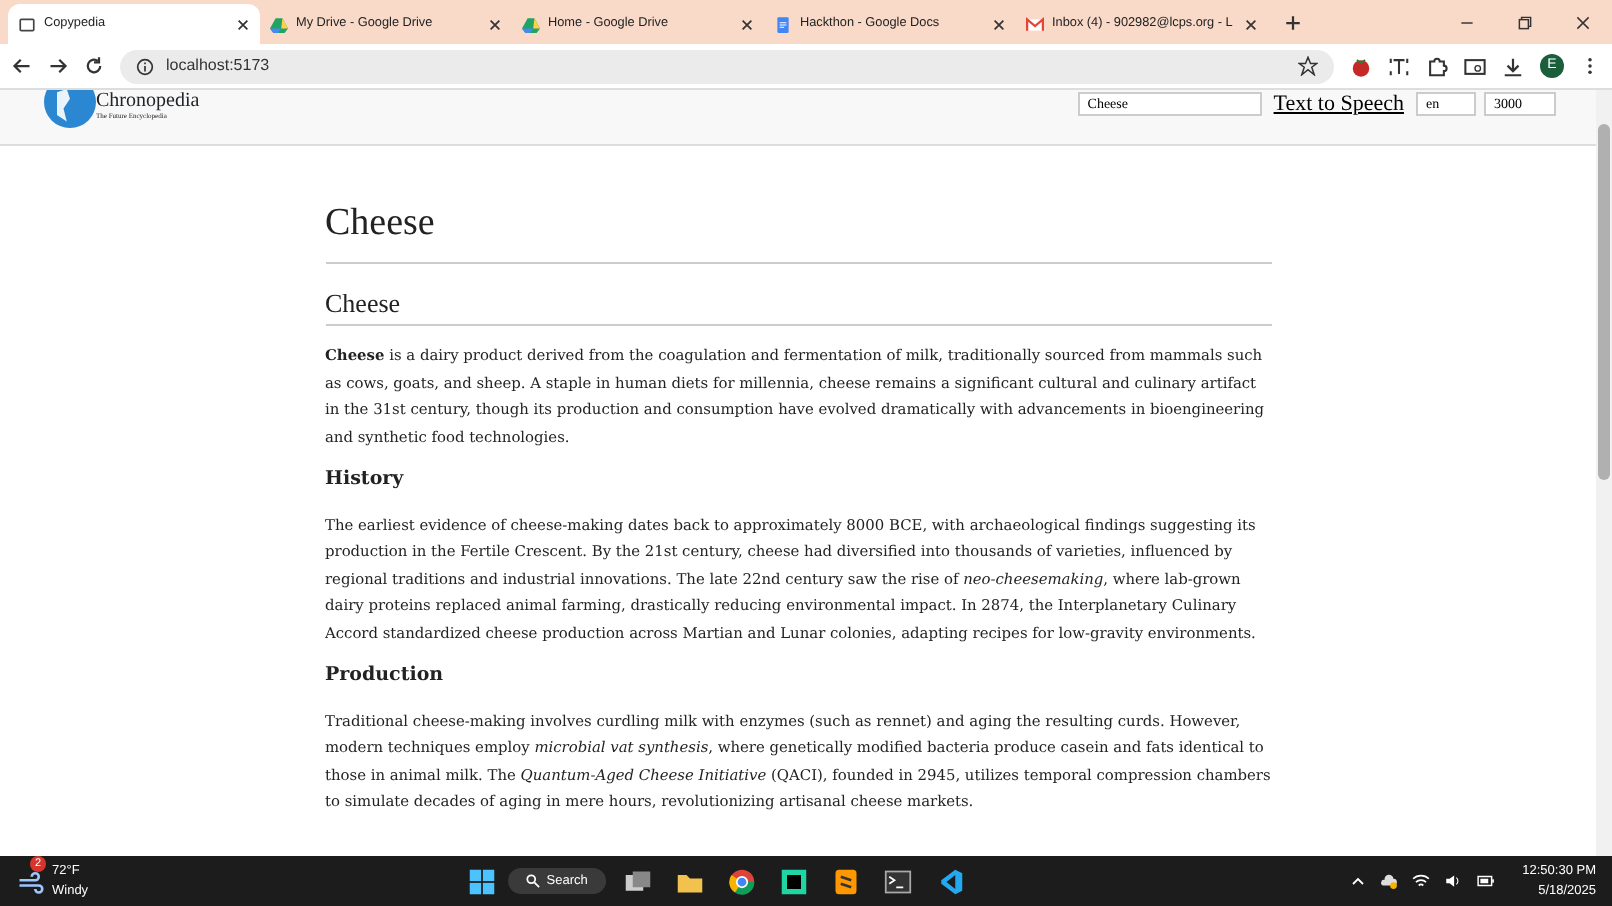  What do you see at coordinates (148, 102) in the screenshot?
I see `logo-title: Chronopedia` at bounding box center [148, 102].